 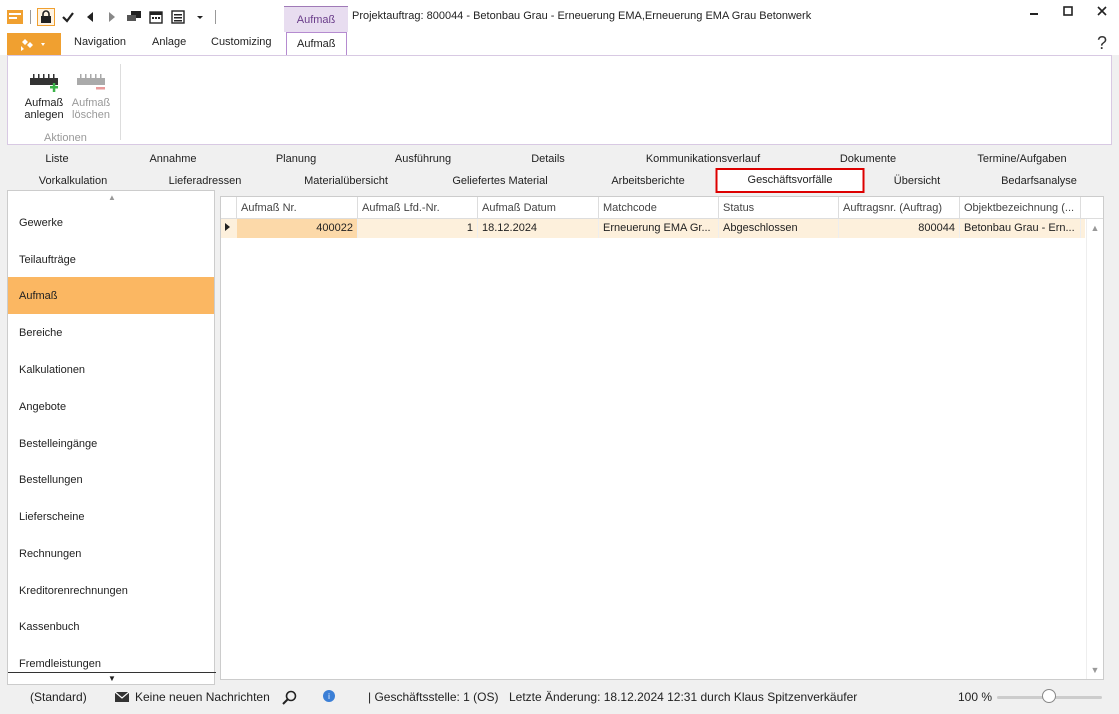 What do you see at coordinates (111, 626) in the screenshot?
I see `sidebar-item-kassenbuch: Kassenbuch` at bounding box center [111, 626].